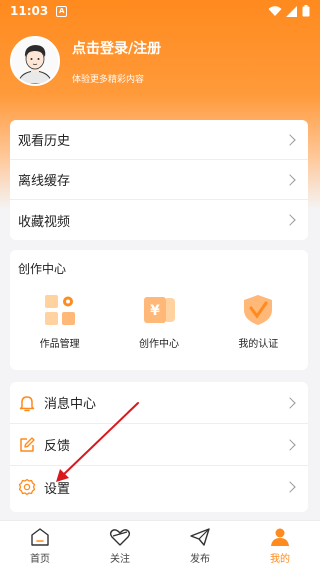  Describe the element at coordinates (44, 181) in the screenshot. I see `menu-item-label: 离线缓存` at that location.